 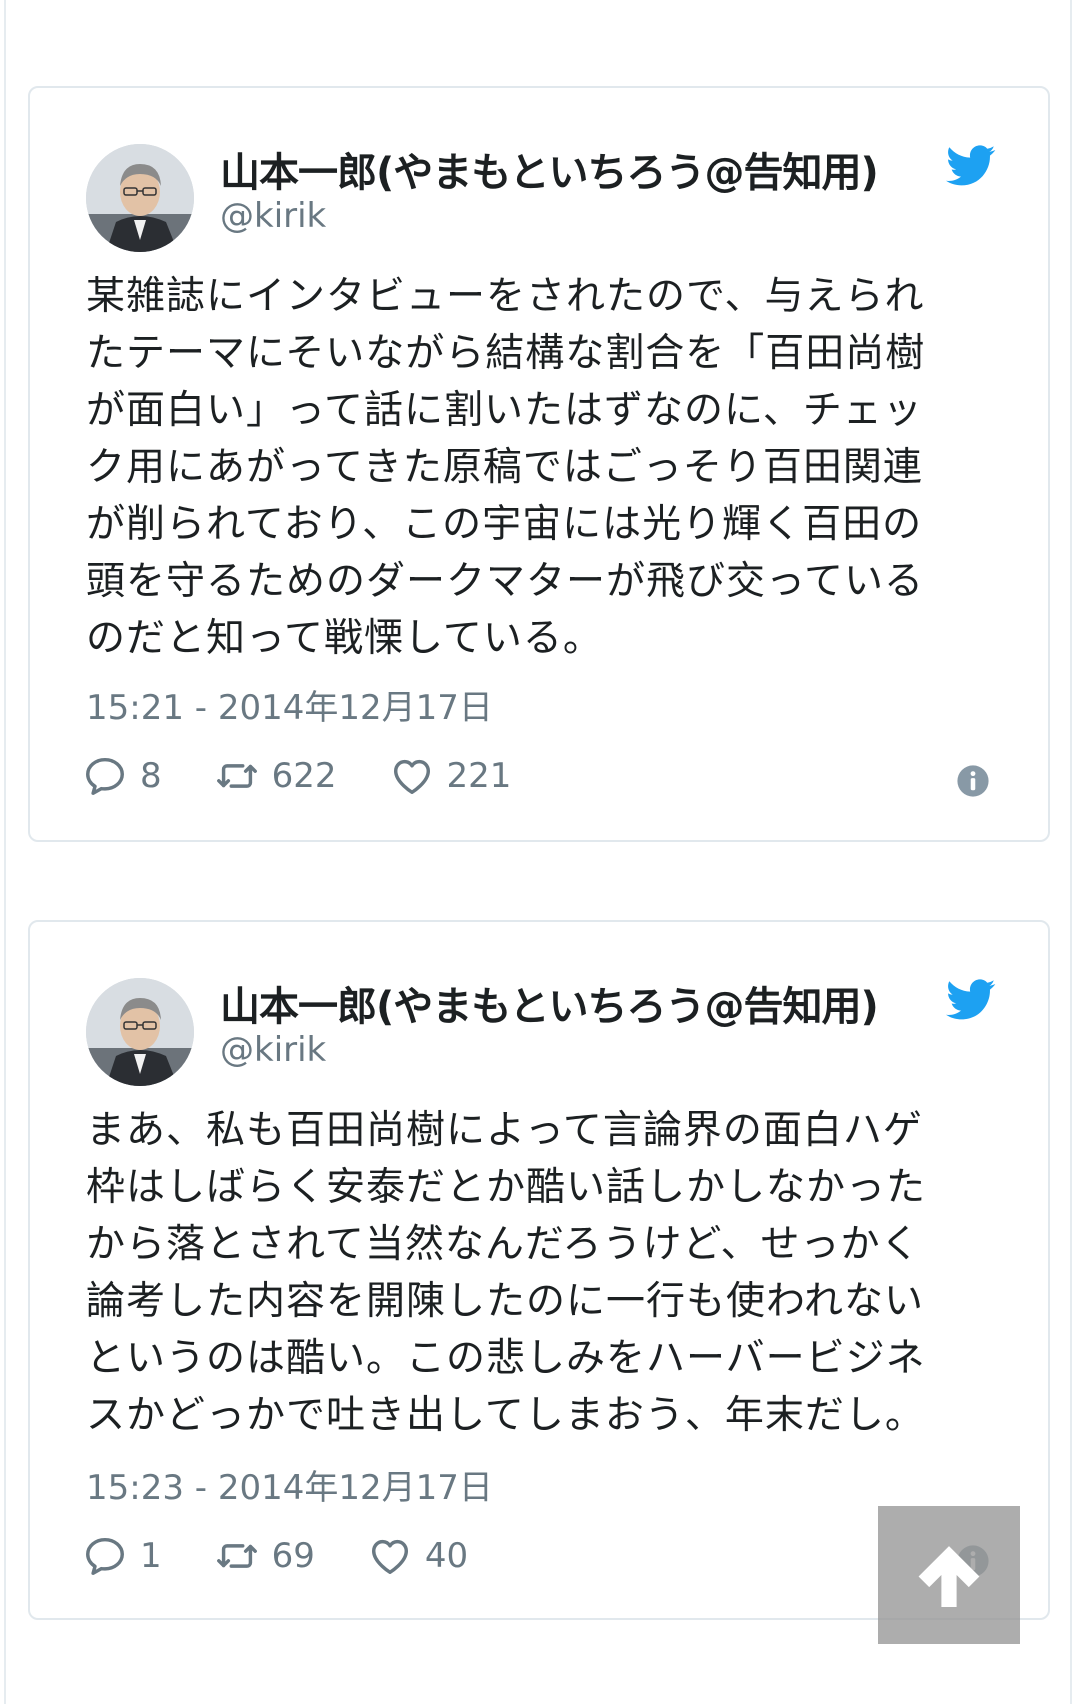 I want to click on like-button: 221, so click(x=450, y=776).